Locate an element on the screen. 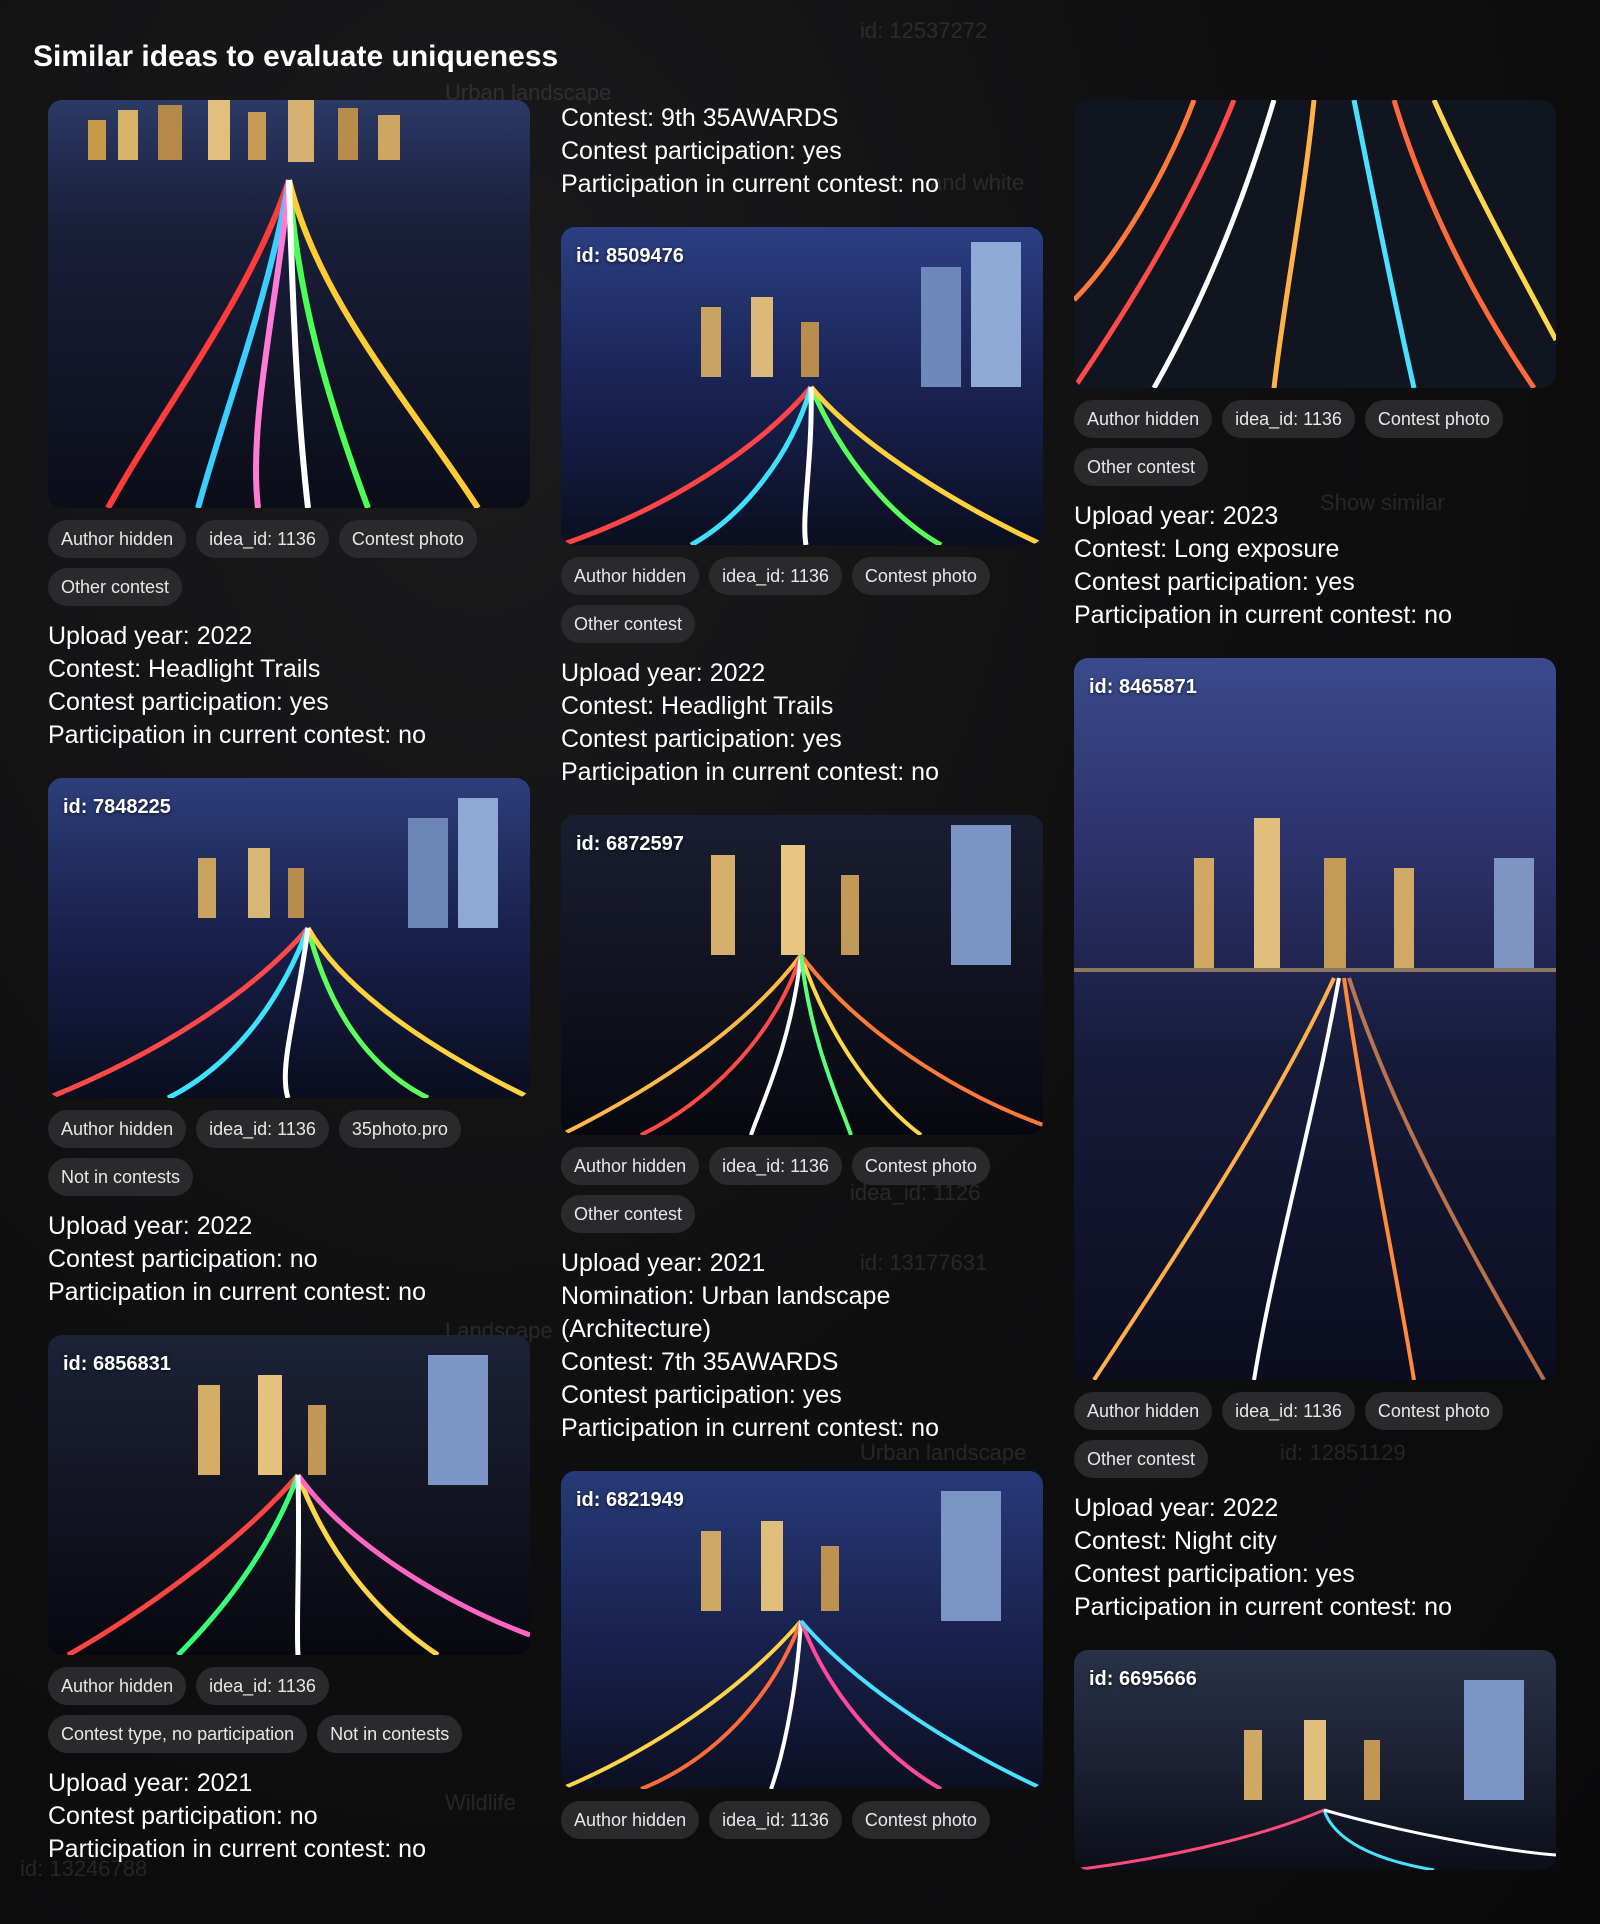 The height and width of the screenshot is (1924, 1600). photo: id: 8509476 is located at coordinates (802, 386).